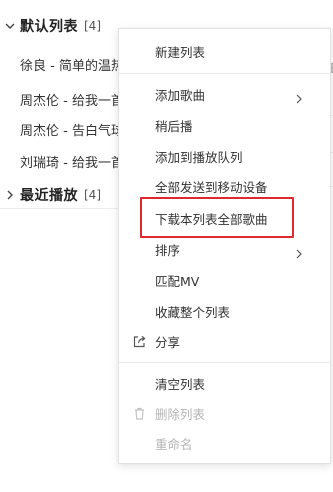  I want to click on song-title: 周杰伦 - 告白气球, so click(72, 131).